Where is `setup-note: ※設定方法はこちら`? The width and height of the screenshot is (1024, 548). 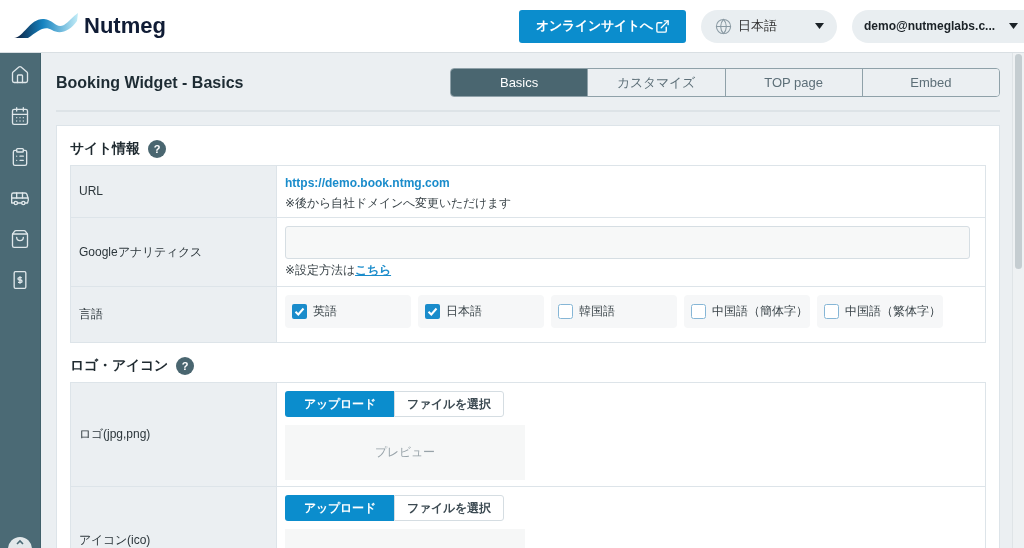
setup-note: ※設定方法はこちら is located at coordinates (338, 270).